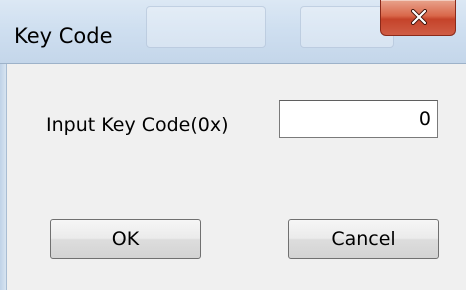  I want to click on key-code-input, so click(358, 119).